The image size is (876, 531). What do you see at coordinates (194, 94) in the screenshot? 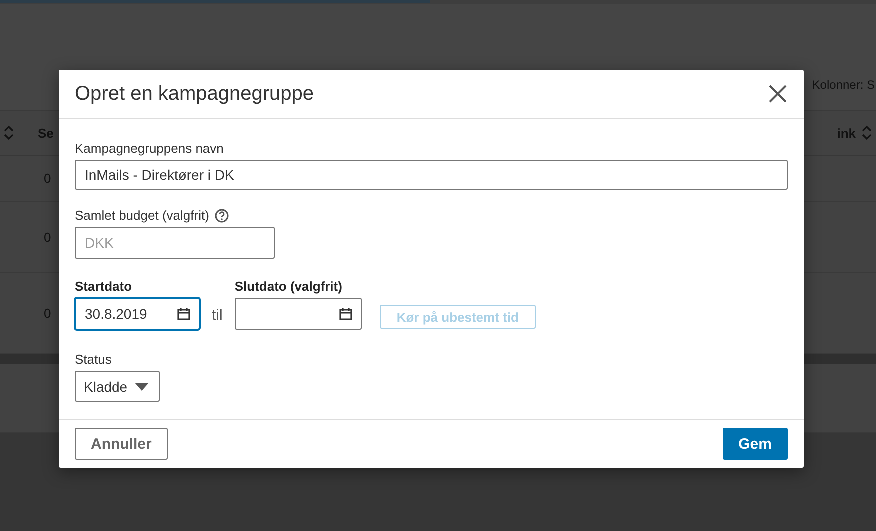
I see `dialog-title: Opret en kampagnegruppe` at bounding box center [194, 94].